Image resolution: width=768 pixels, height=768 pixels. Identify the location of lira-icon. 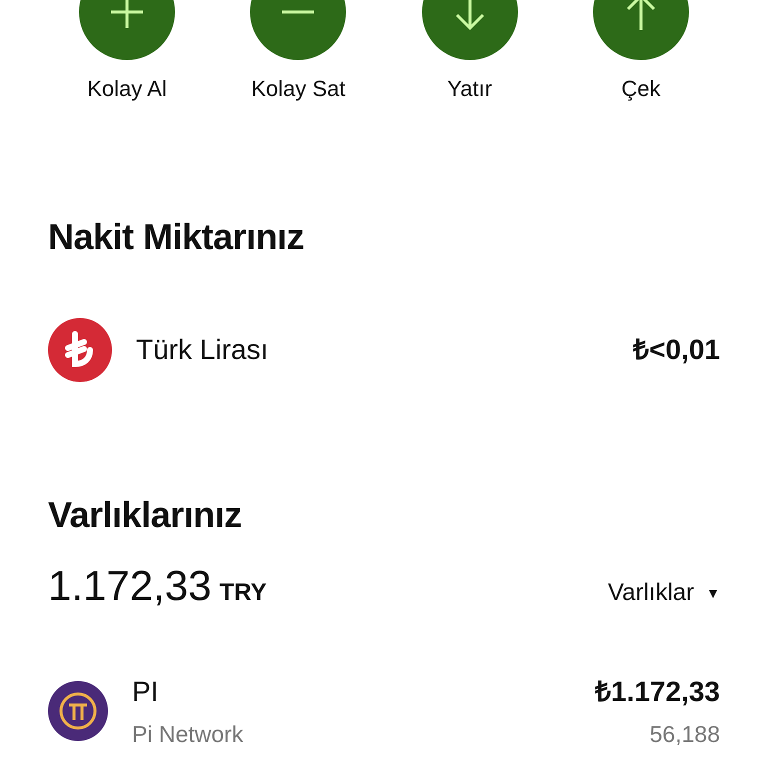
(80, 350).